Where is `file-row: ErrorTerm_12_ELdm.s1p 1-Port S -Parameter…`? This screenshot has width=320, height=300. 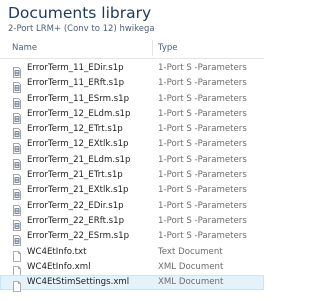 file-row: ErrorTerm_12_ELdm.s1p 1-Port S -Parameter… is located at coordinates (132, 115).